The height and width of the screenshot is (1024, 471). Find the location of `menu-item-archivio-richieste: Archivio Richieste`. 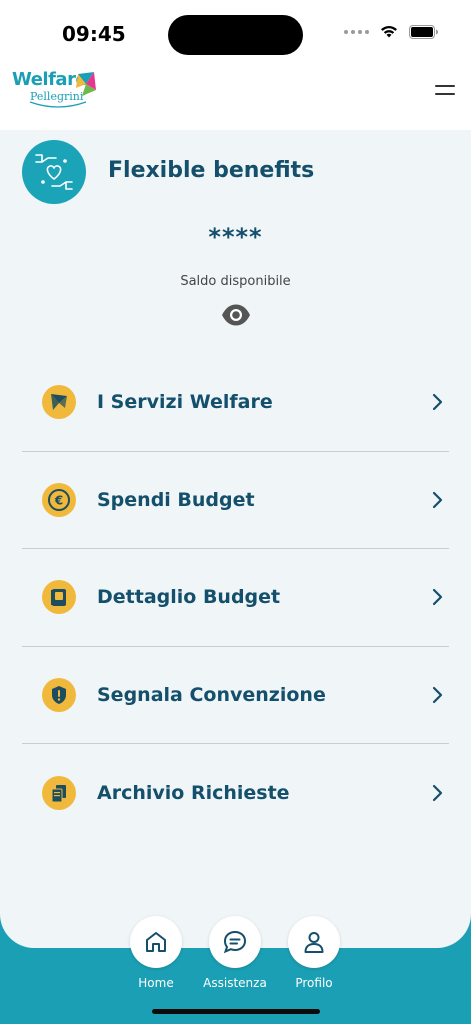

menu-item-archivio-richieste: Archivio Richieste is located at coordinates (235, 793).